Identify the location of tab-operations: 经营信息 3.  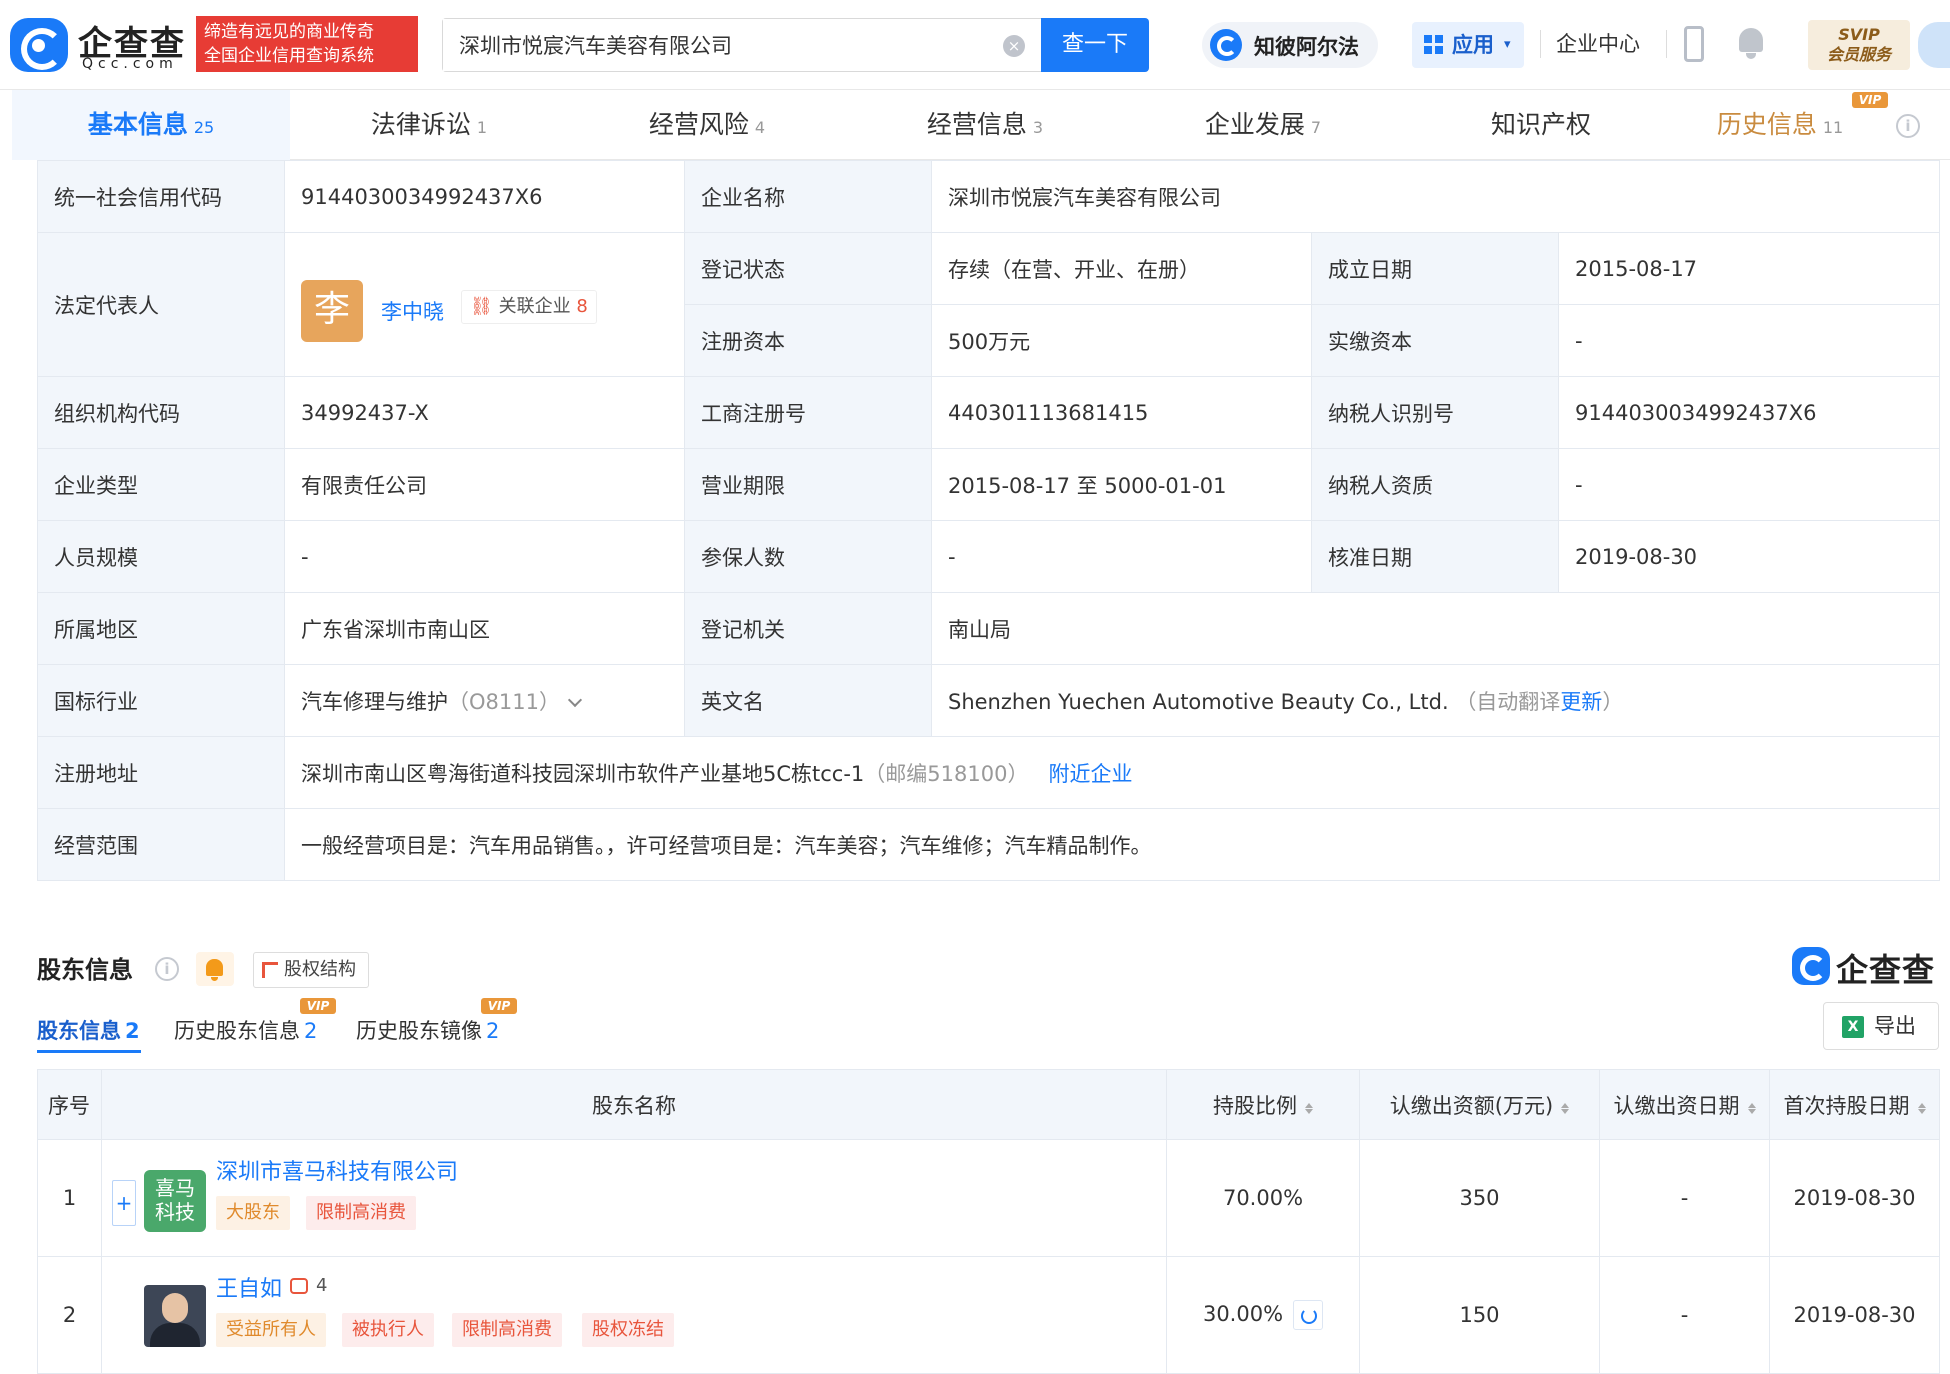
(985, 125).